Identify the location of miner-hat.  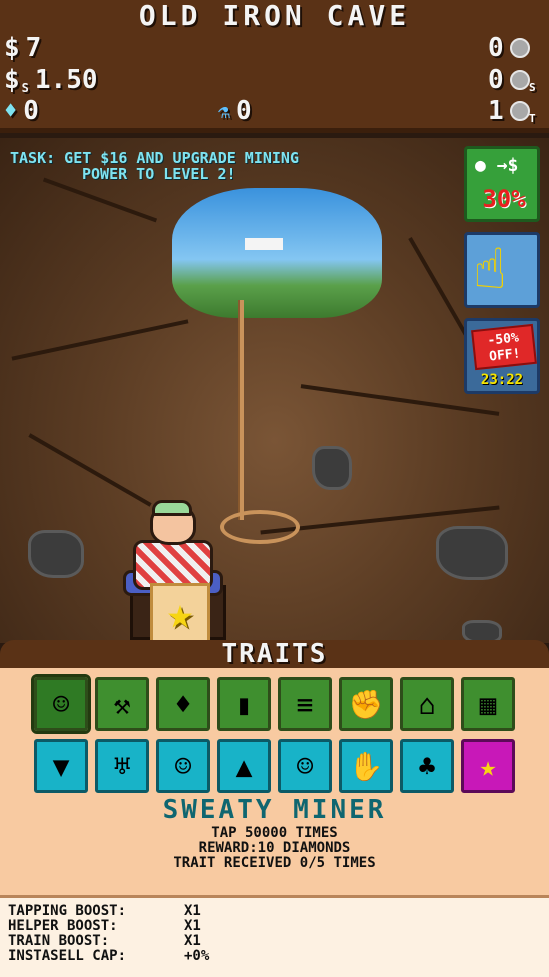
(172, 508).